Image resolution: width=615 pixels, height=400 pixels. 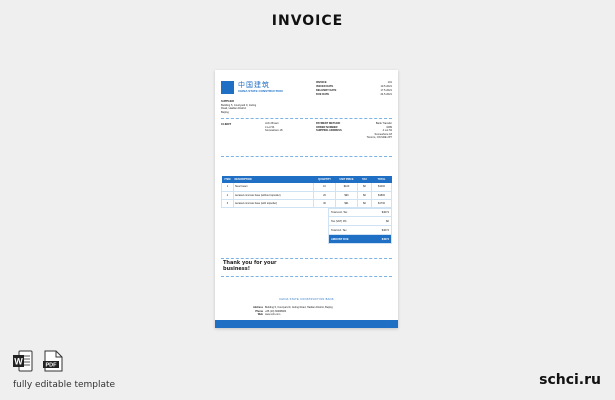 I want to click on footer-bar, so click(x=306, y=324).